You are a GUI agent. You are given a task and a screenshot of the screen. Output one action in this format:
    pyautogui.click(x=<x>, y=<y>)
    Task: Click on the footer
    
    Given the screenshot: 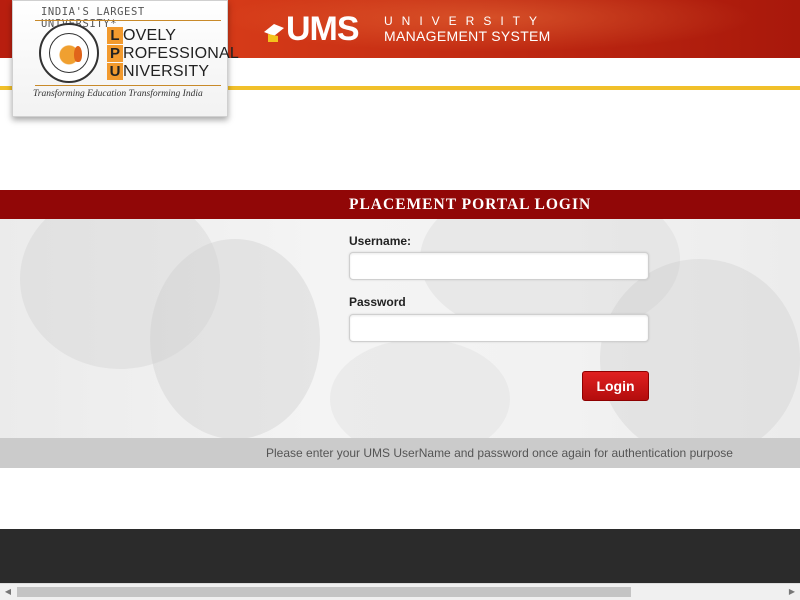 What is the action you would take?
    pyautogui.click(x=400, y=556)
    